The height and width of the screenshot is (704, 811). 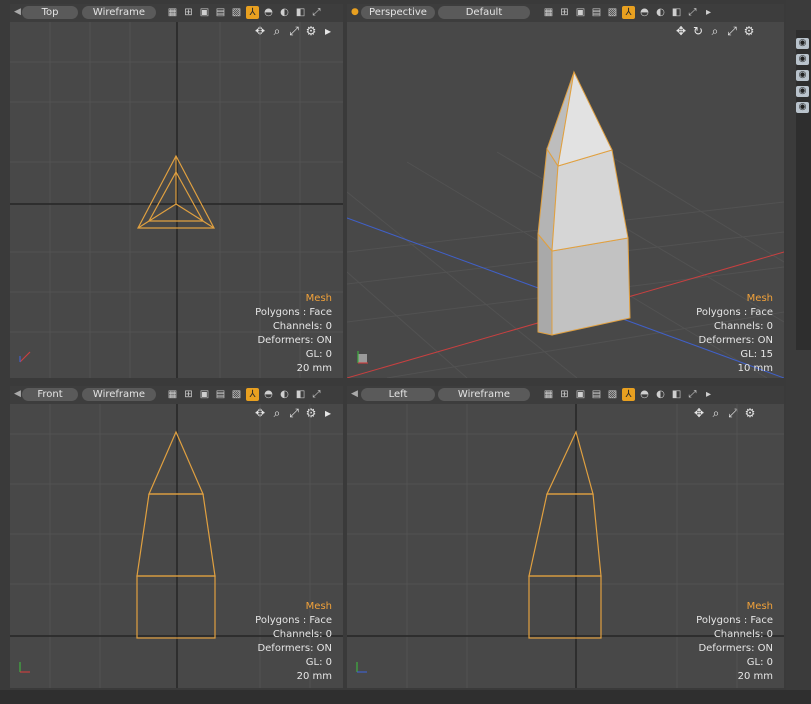 What do you see at coordinates (398, 12) in the screenshot?
I see `view-type-dropdown: Perspective` at bounding box center [398, 12].